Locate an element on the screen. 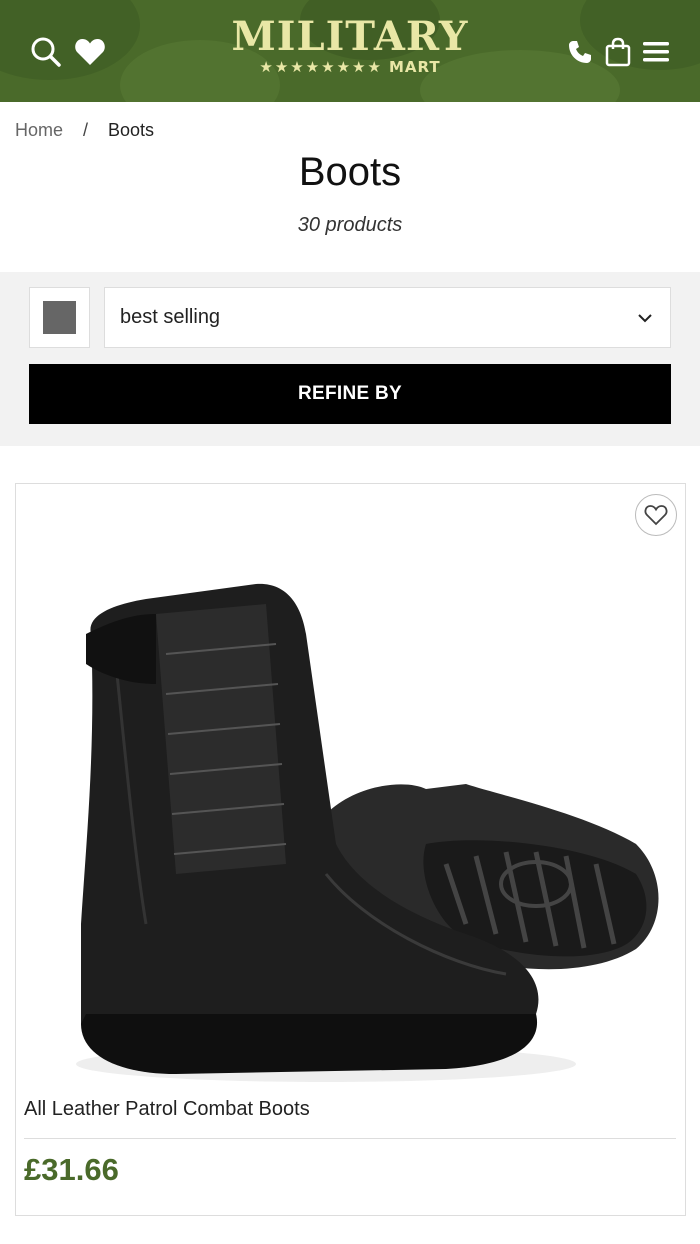  phone-icon is located at coordinates (580, 52).